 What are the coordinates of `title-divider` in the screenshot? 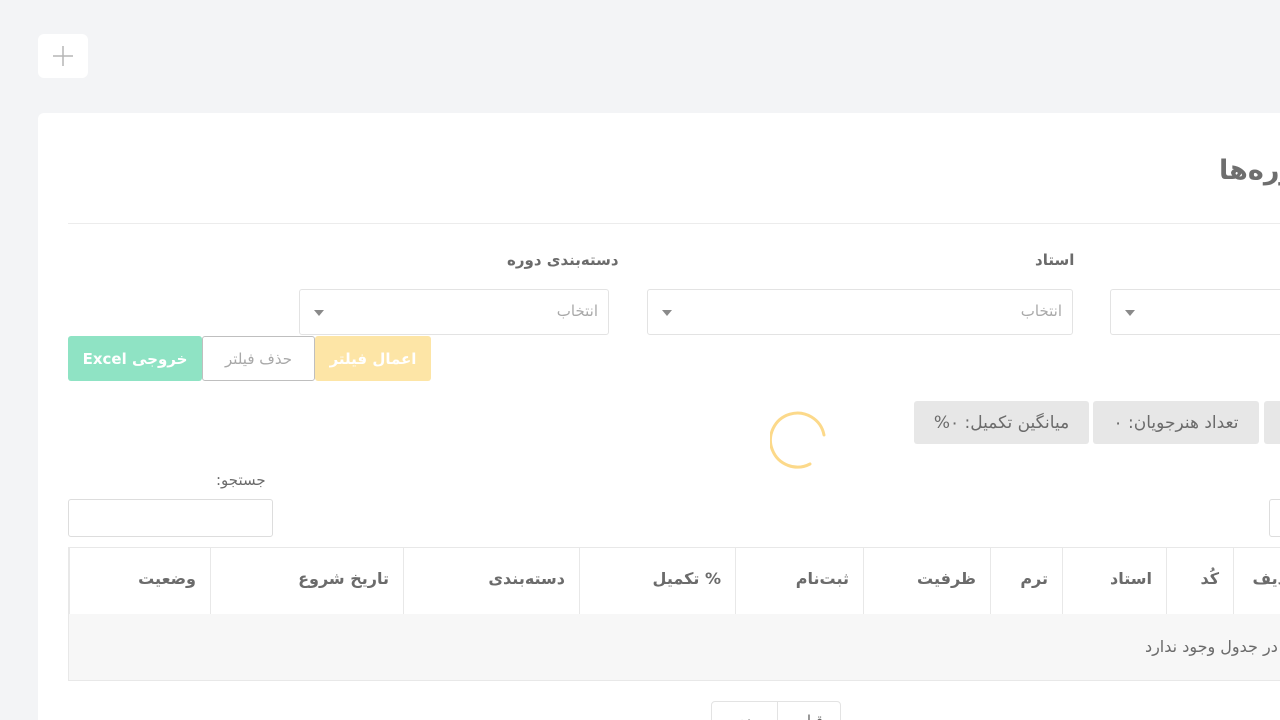 It's located at (674, 223).